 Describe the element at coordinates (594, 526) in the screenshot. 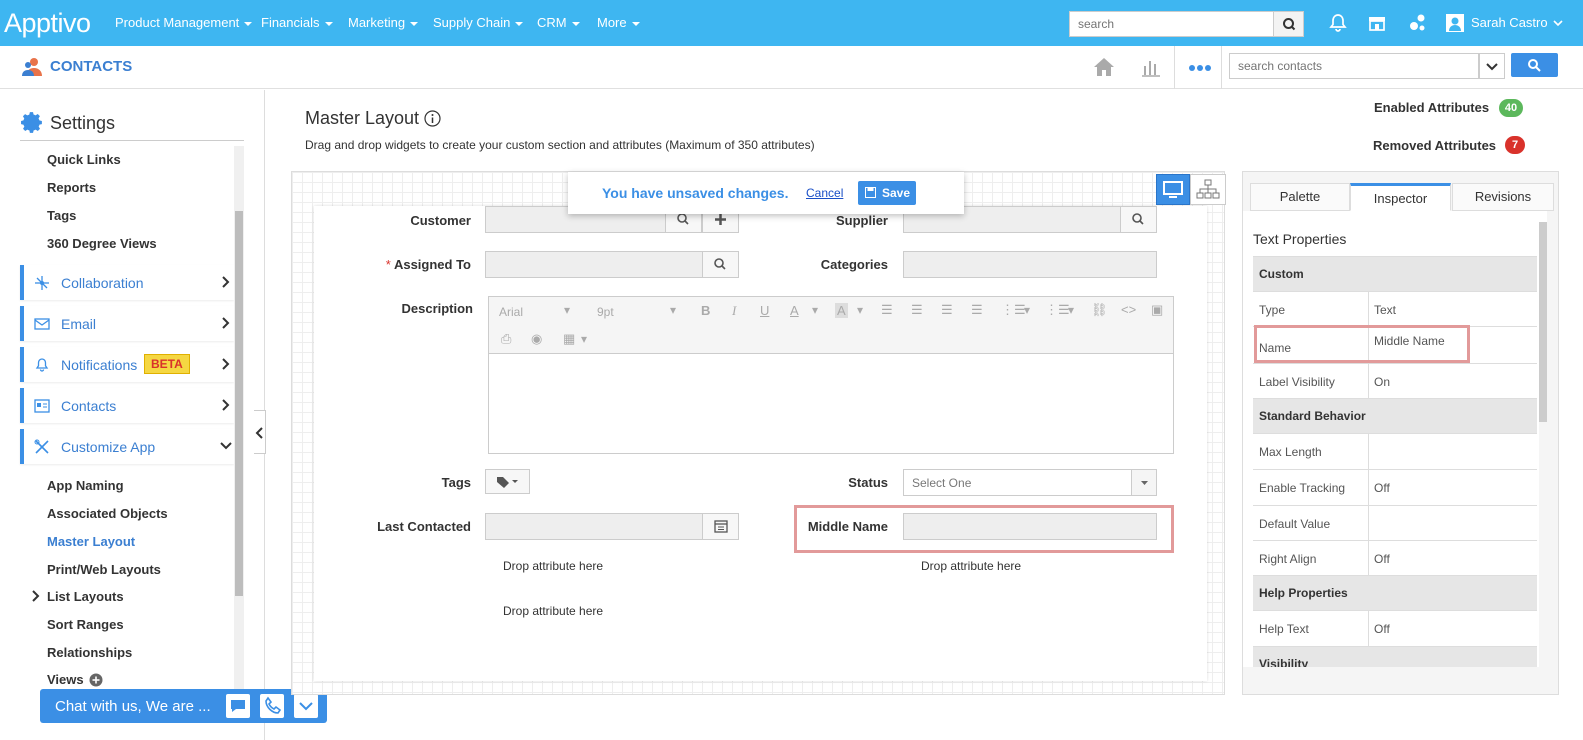

I see `last-contacted-field` at that location.